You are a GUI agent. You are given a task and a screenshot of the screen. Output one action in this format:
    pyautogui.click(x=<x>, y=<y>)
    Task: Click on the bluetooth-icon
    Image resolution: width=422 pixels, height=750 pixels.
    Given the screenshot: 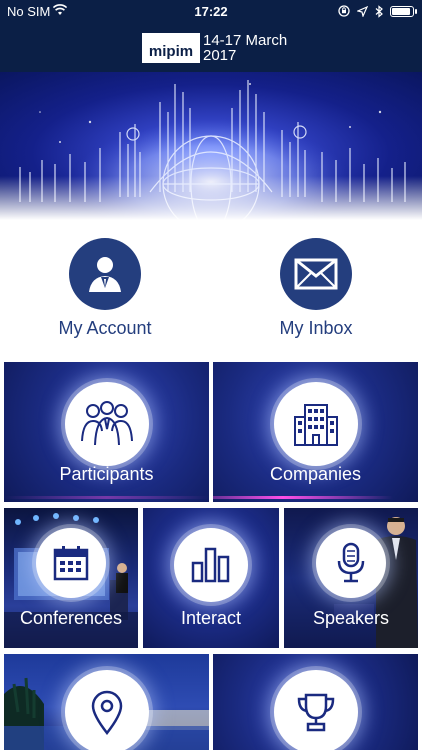 What is the action you would take?
    pyautogui.click(x=379, y=11)
    